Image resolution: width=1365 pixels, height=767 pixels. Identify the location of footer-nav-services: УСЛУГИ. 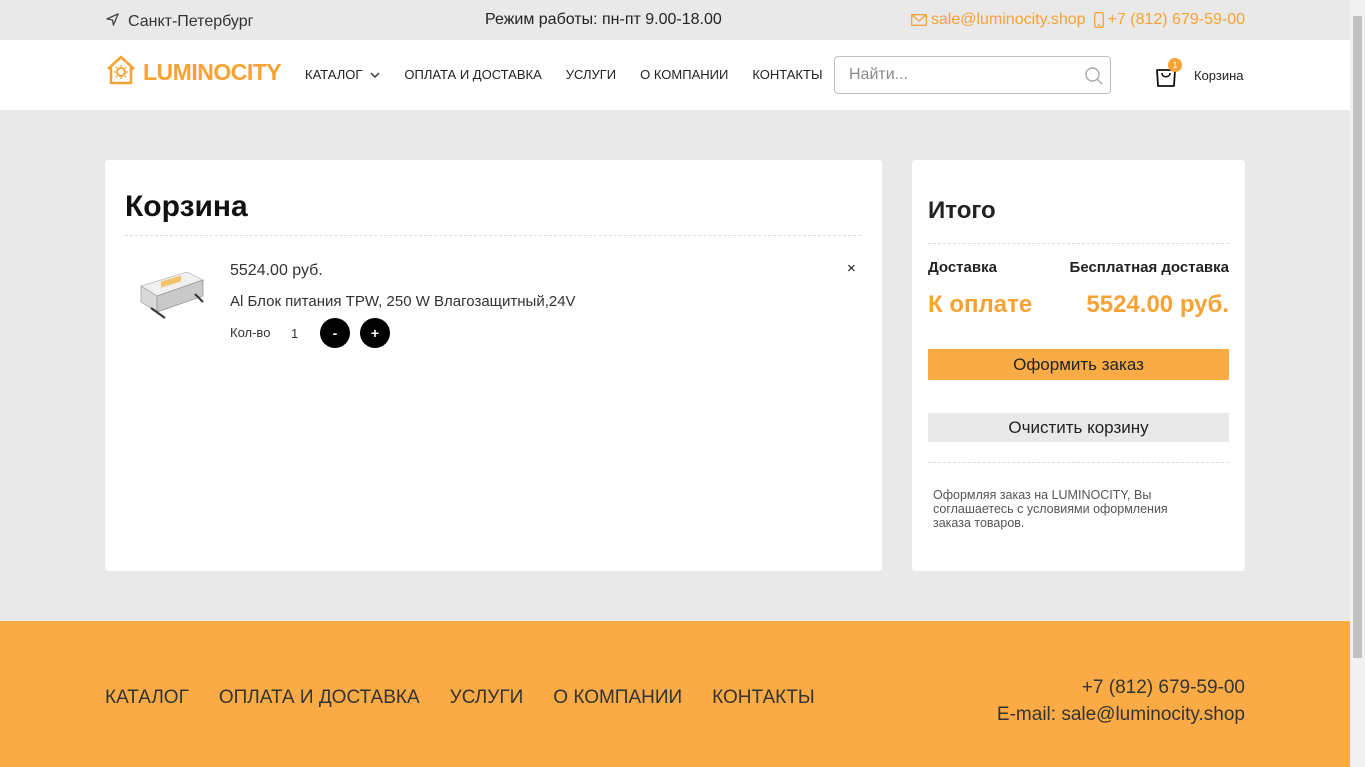
(487, 698).